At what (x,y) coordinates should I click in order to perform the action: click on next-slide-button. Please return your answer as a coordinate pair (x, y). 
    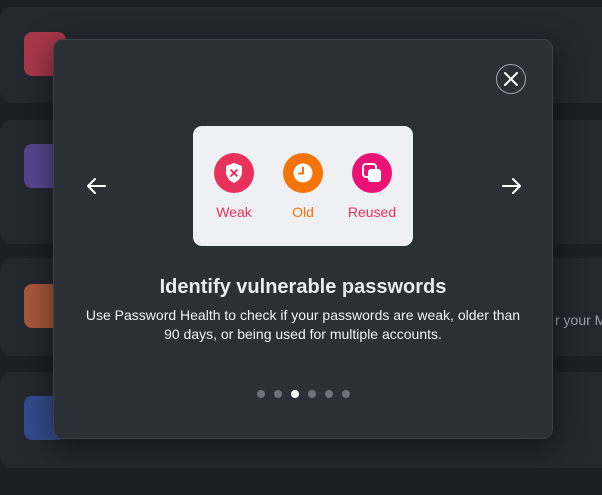
    Looking at the image, I should click on (512, 186).